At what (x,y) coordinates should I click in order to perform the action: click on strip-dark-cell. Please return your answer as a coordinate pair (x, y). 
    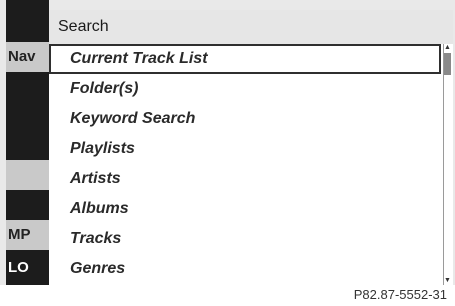
    Looking at the image, I should click on (27, 116).